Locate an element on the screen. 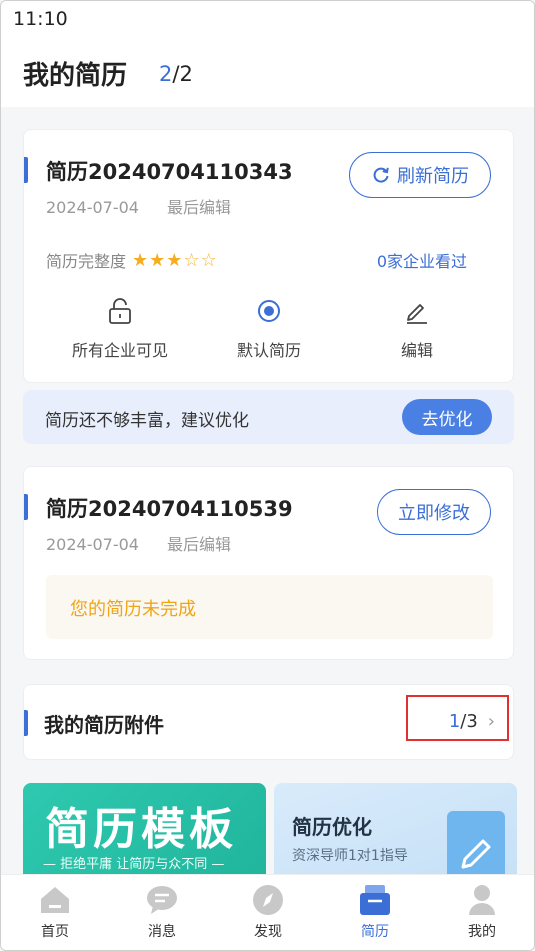 Image resolution: width=535 pixels, height=951 pixels. default-resume-action: 默认简历 is located at coordinates (269, 328).